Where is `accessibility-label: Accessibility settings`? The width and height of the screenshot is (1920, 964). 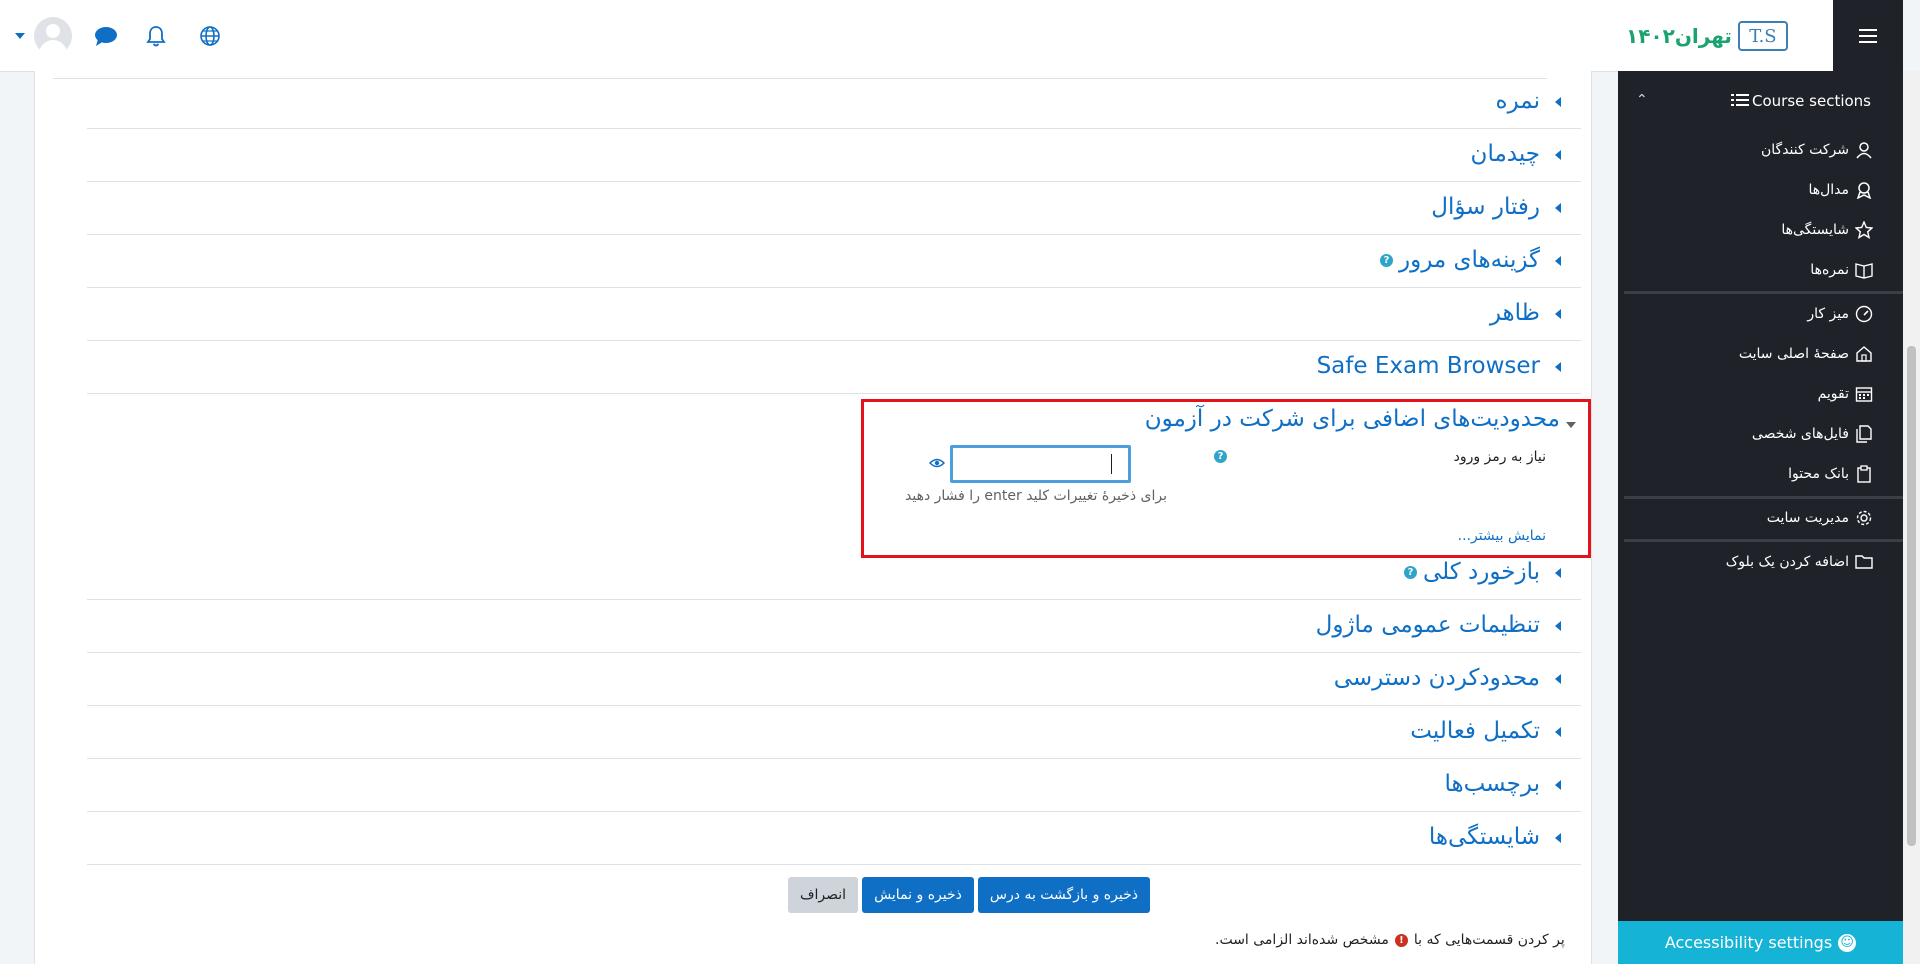
accessibility-label: Accessibility settings is located at coordinates (1748, 942).